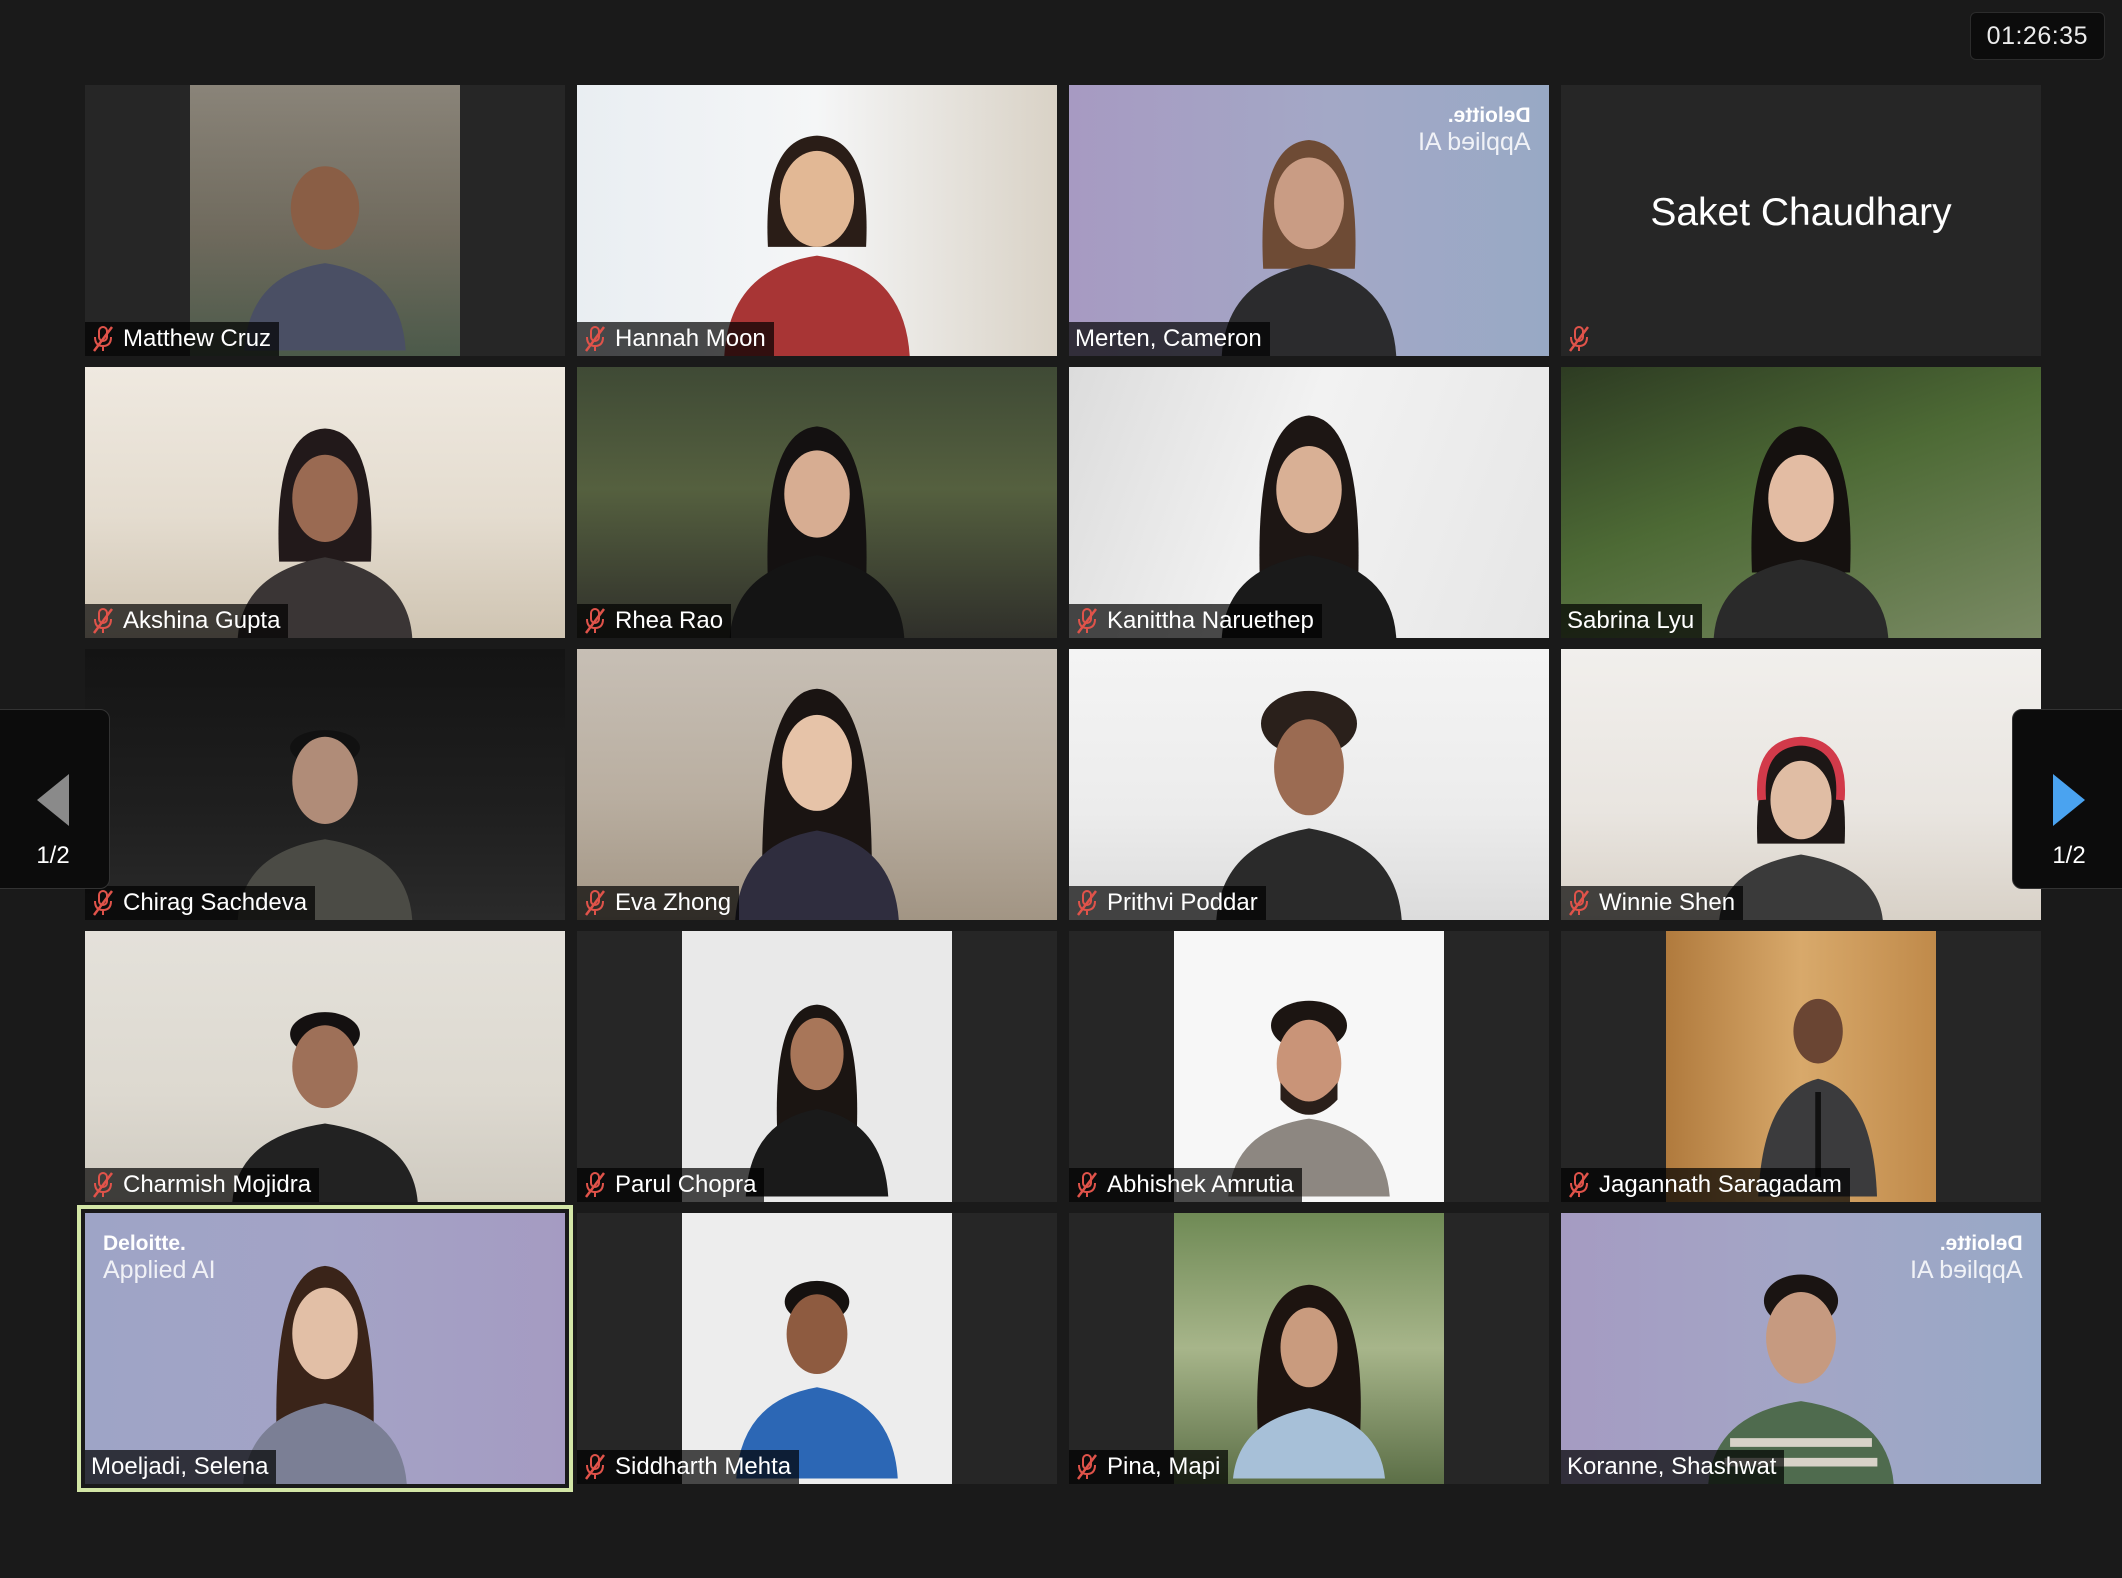 This screenshot has width=2122, height=1578. I want to click on video-tile: Deloitte. Applied AI Merten, Cameron, so click(1309, 220).